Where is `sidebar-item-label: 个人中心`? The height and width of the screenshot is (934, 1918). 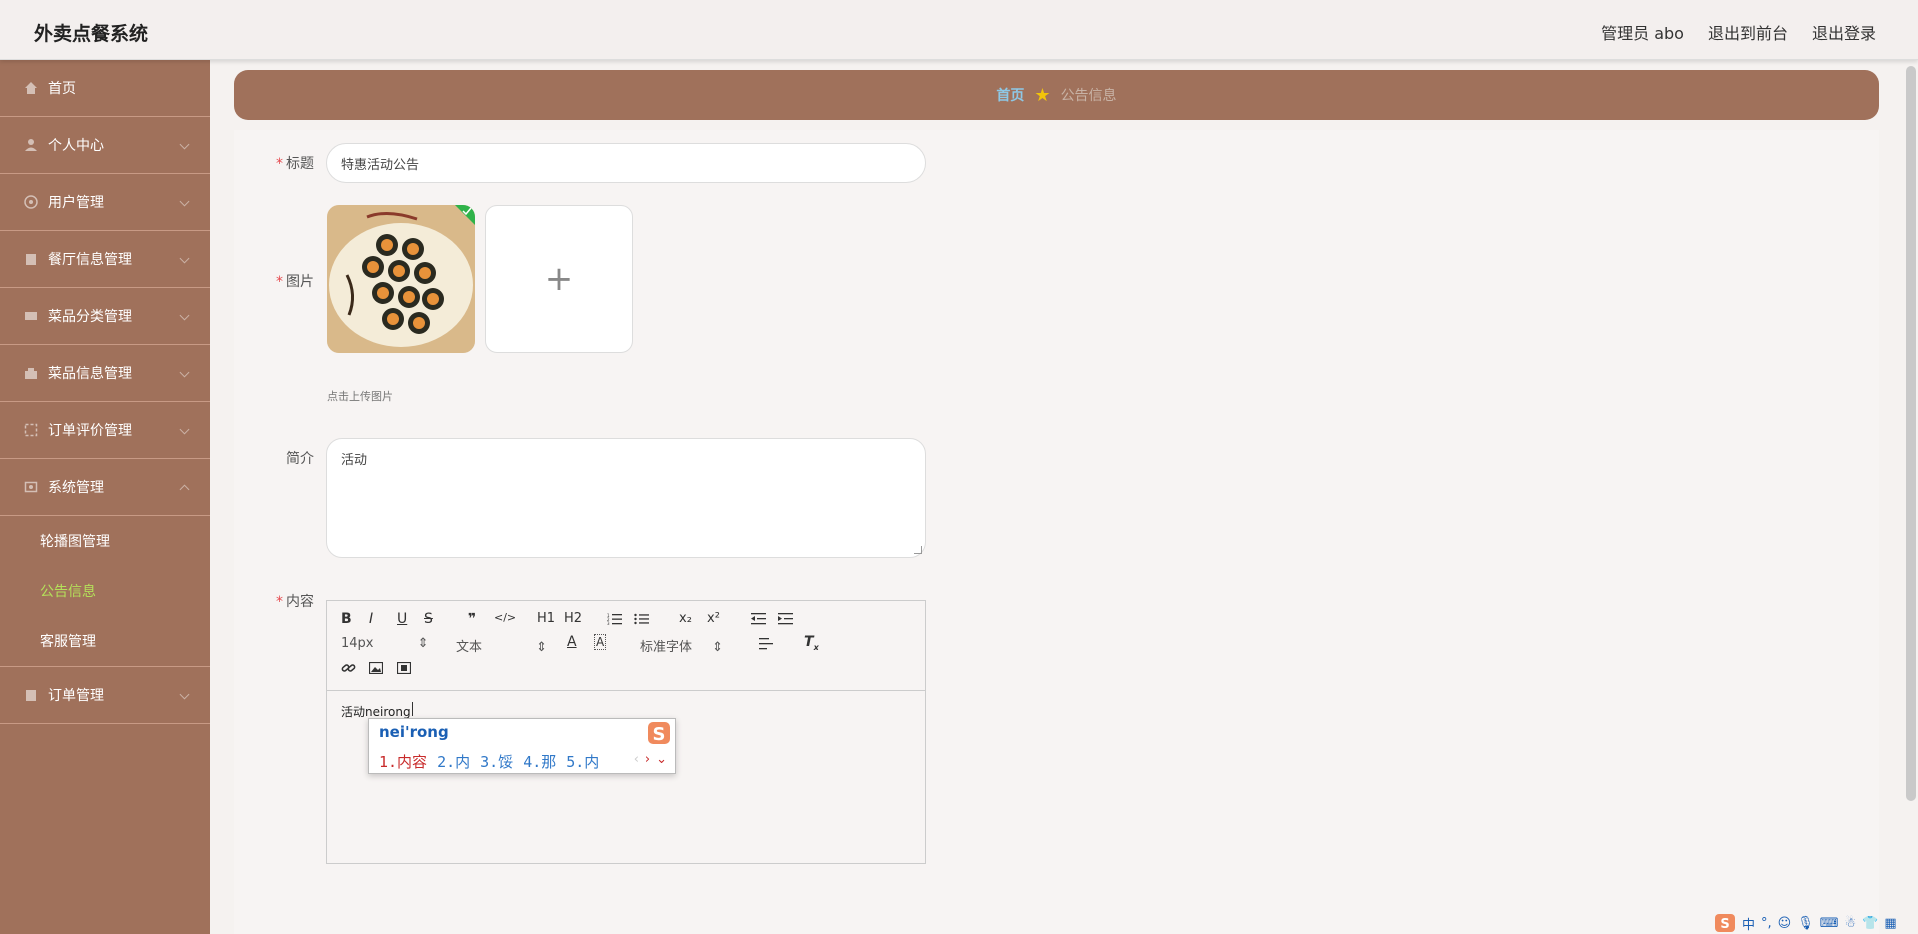 sidebar-item-label: 个人中心 is located at coordinates (76, 146).